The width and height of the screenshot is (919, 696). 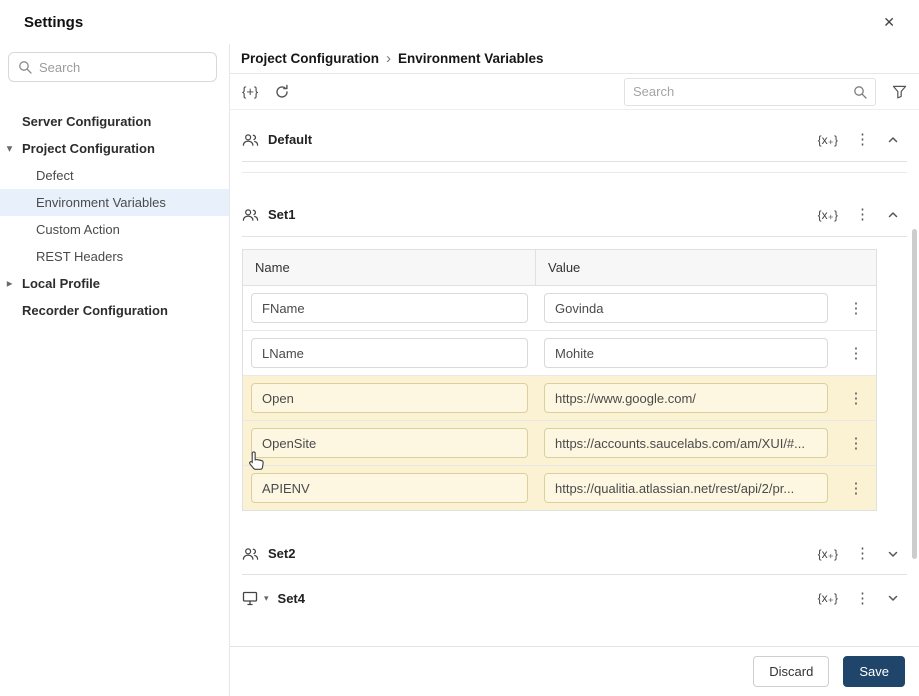 What do you see at coordinates (80, 256) in the screenshot?
I see `sidebar-item-label: REST Headers` at bounding box center [80, 256].